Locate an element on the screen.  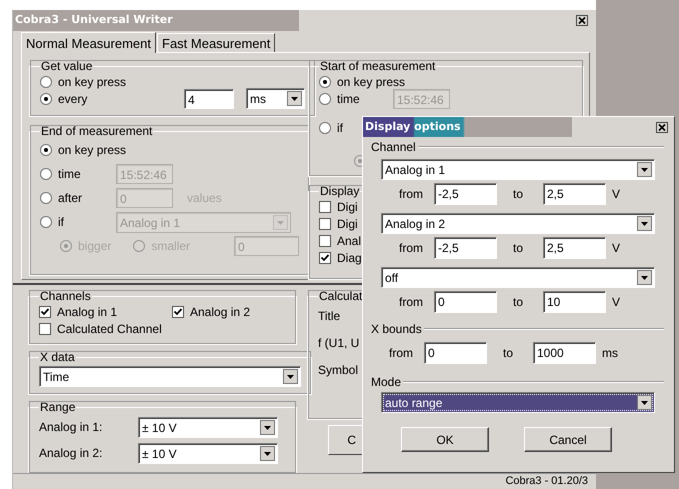
range-label: Analog in 1: is located at coordinates (71, 427).